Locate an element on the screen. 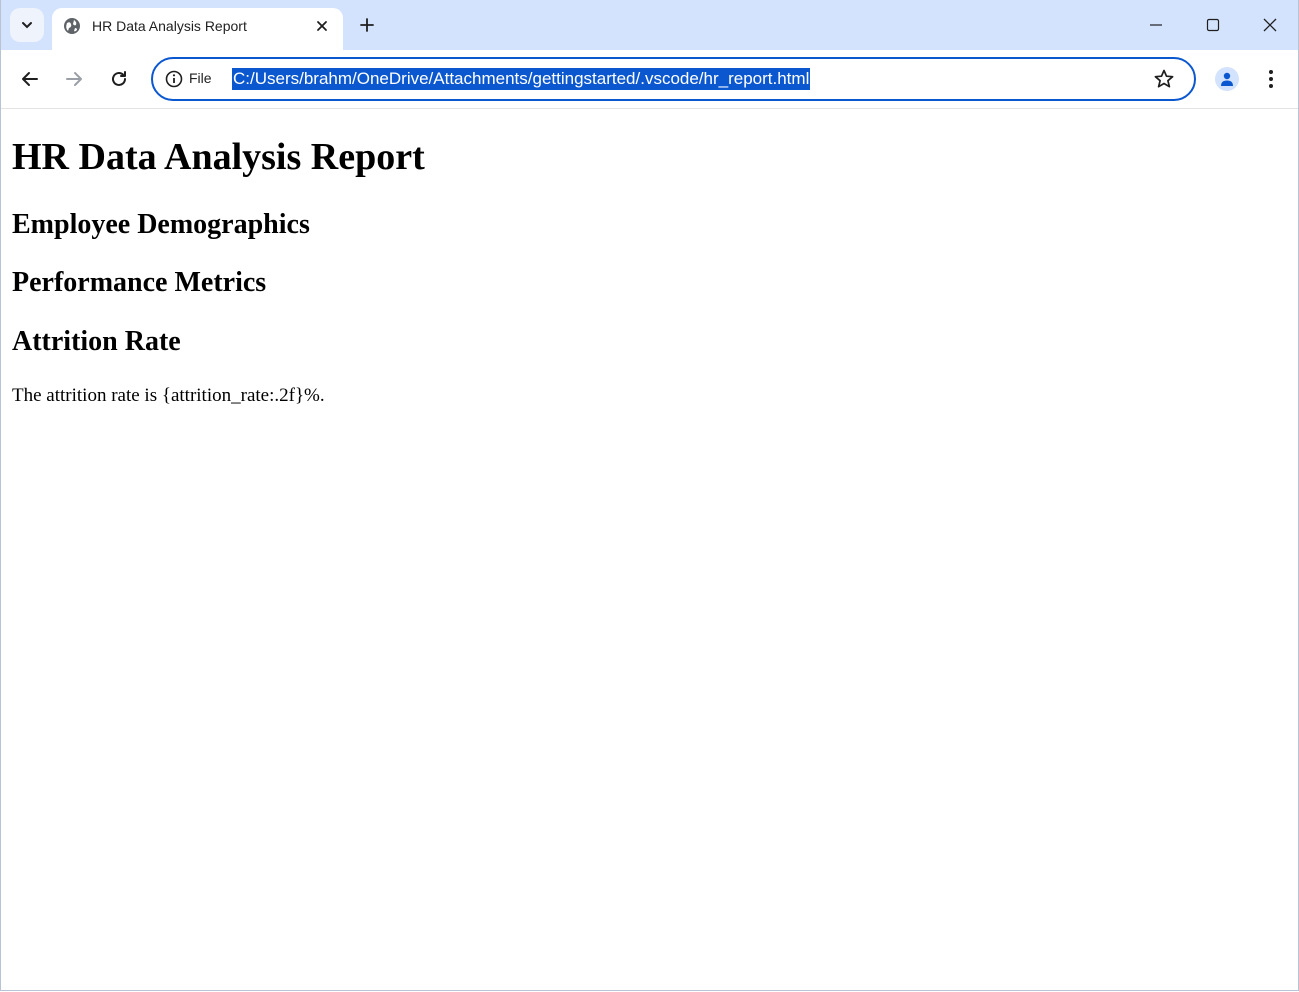  info-icon is located at coordinates (174, 79).